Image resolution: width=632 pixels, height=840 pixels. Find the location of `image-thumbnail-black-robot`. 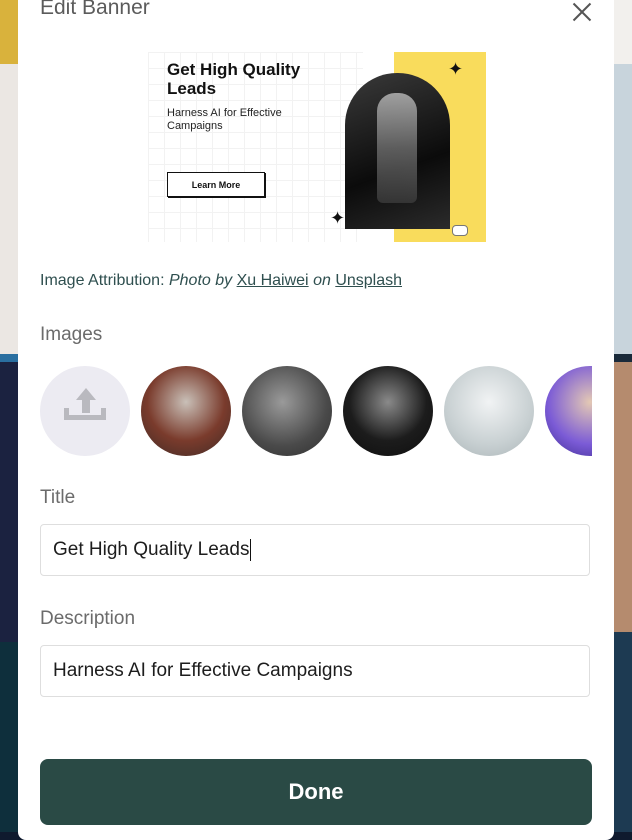

image-thumbnail-black-robot is located at coordinates (388, 411).